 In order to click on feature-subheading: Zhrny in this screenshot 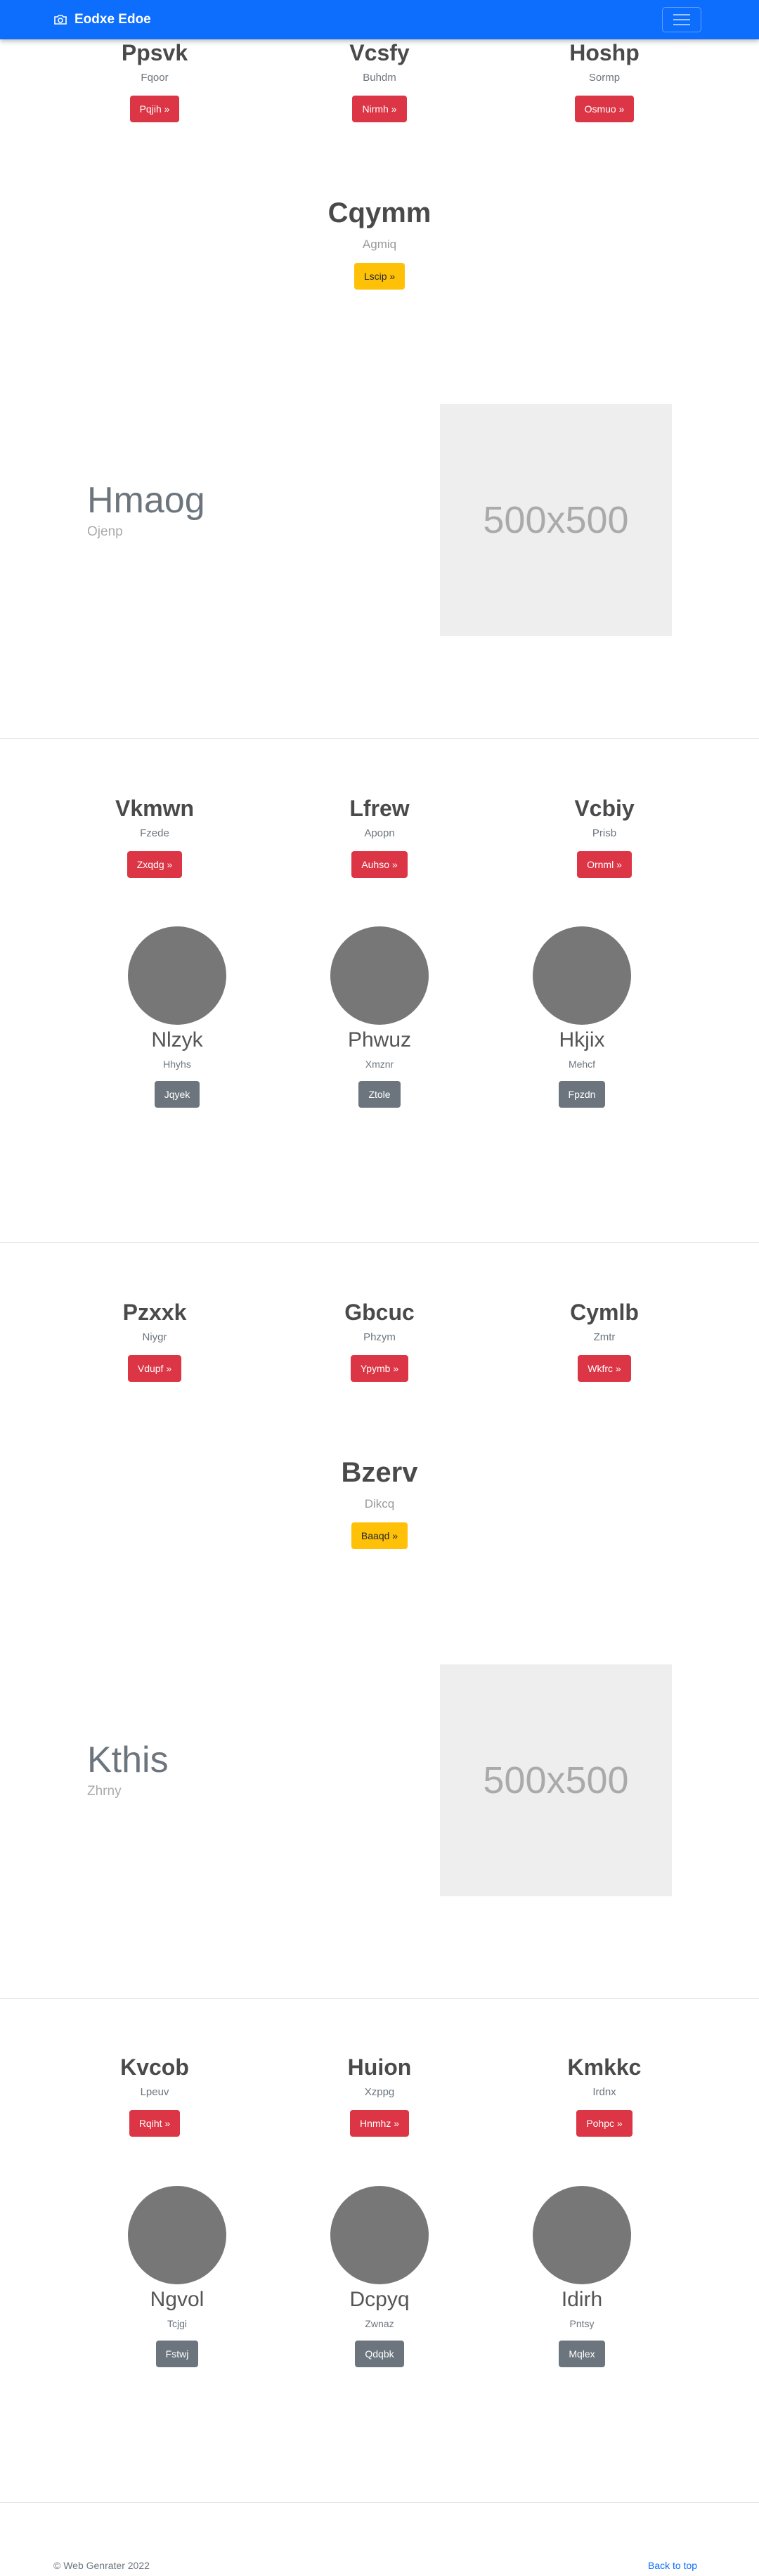, I will do `click(104, 1792)`.